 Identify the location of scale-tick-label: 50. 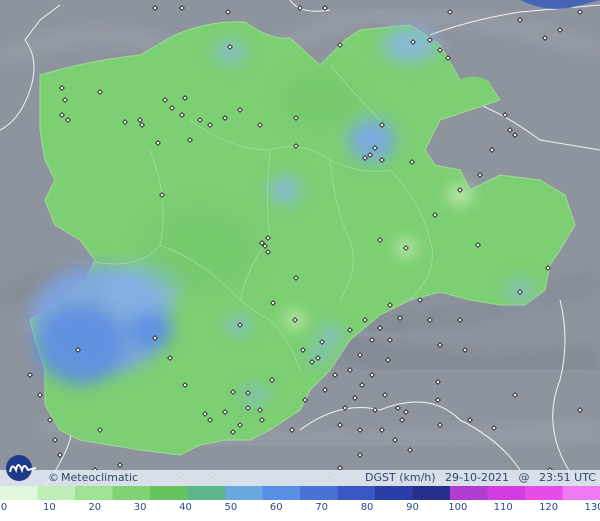
(231, 507).